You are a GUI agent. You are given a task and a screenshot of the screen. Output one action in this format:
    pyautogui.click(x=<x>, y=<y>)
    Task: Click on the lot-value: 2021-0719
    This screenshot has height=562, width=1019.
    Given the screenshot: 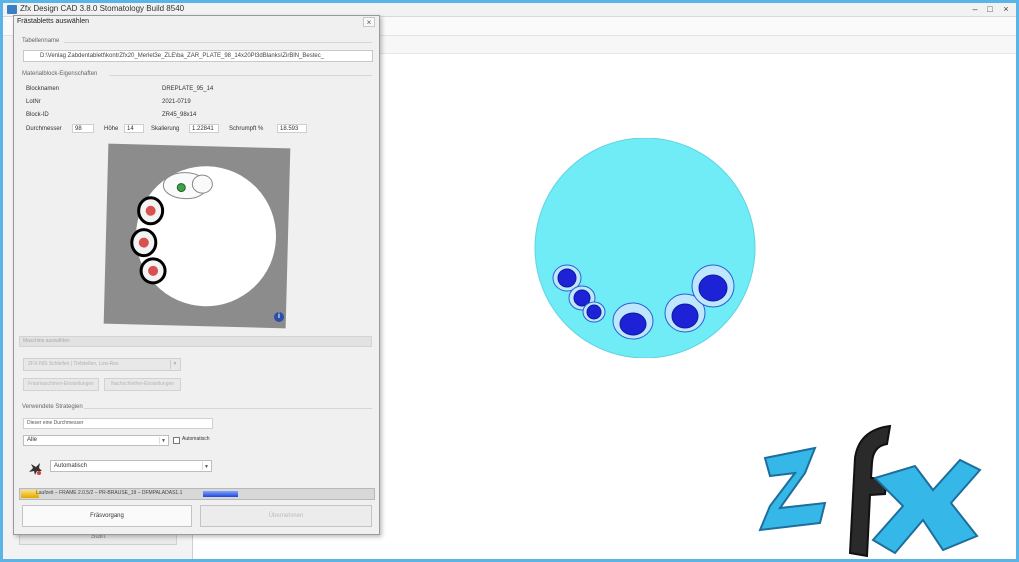 What is the action you would take?
    pyautogui.click(x=176, y=102)
    